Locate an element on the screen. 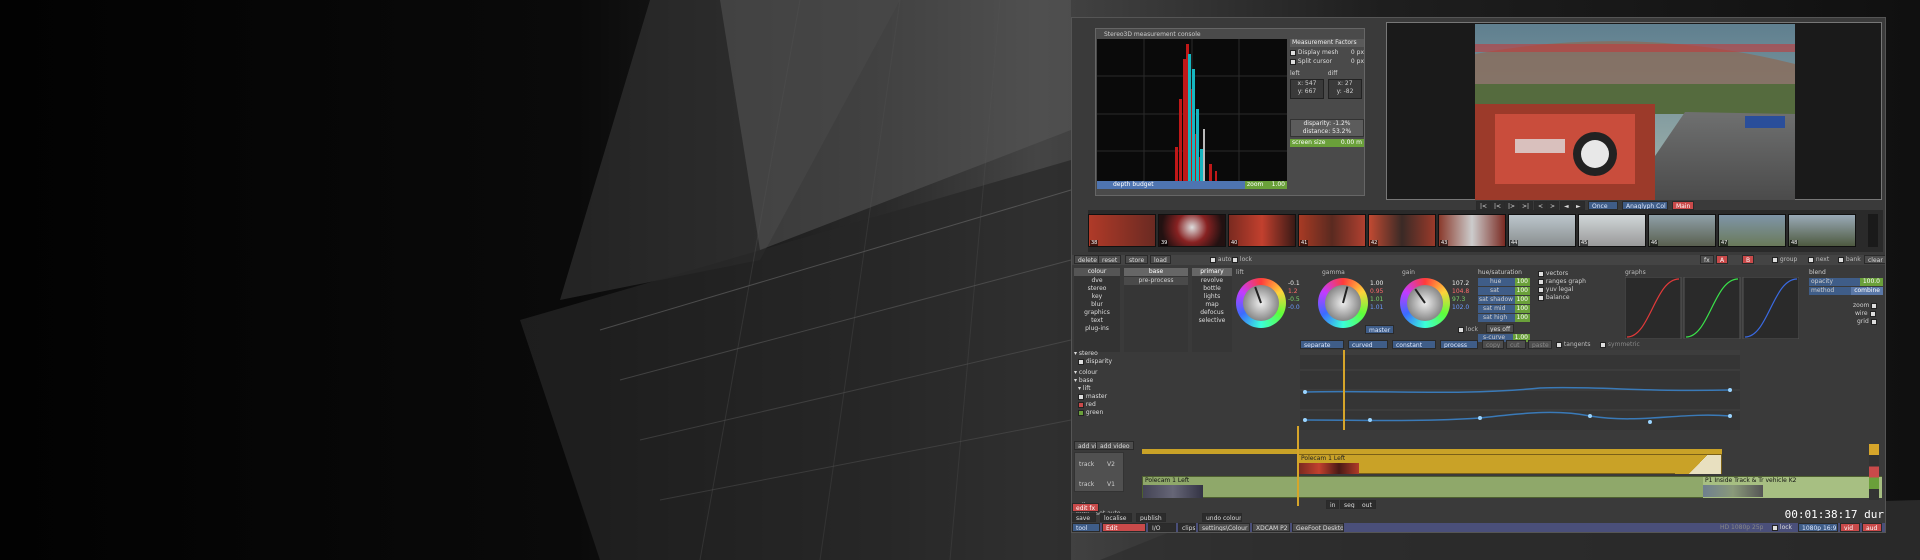 The height and width of the screenshot is (560, 1920). v2-clip: Polecam 1 Left is located at coordinates (1510, 464).